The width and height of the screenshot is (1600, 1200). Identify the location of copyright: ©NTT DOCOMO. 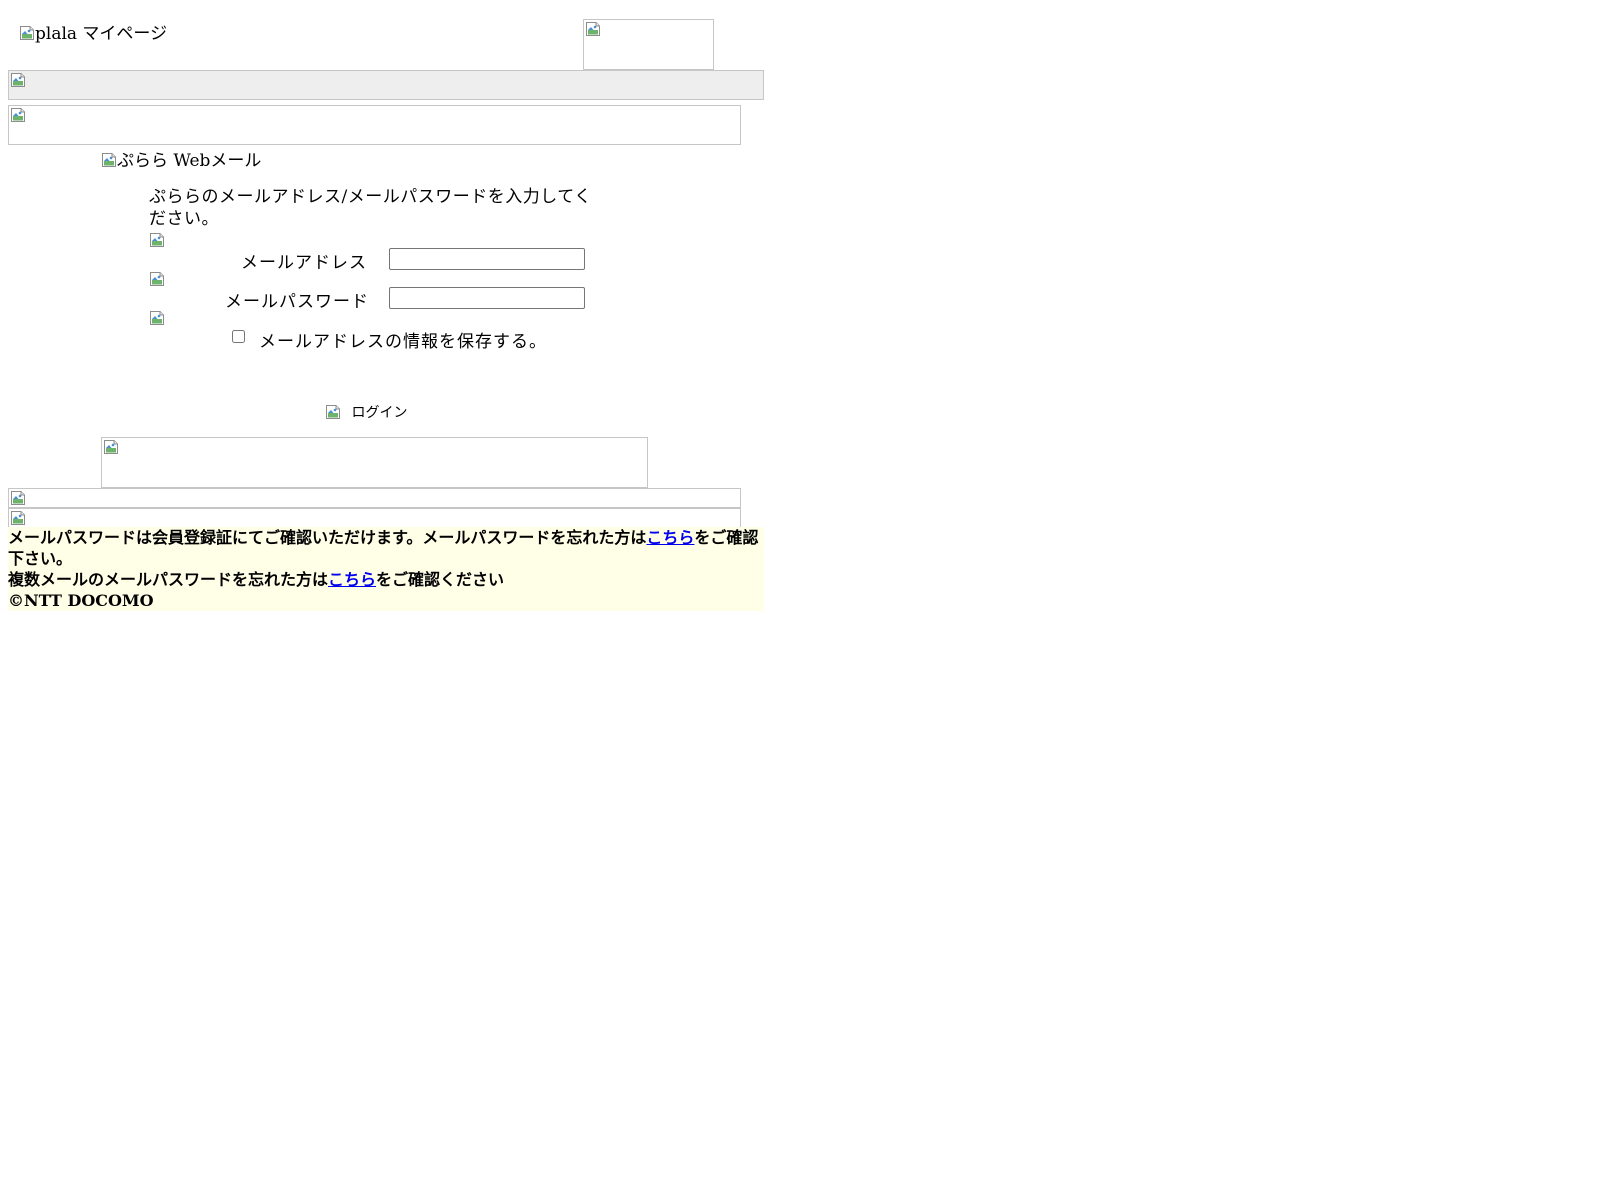
(81, 600).